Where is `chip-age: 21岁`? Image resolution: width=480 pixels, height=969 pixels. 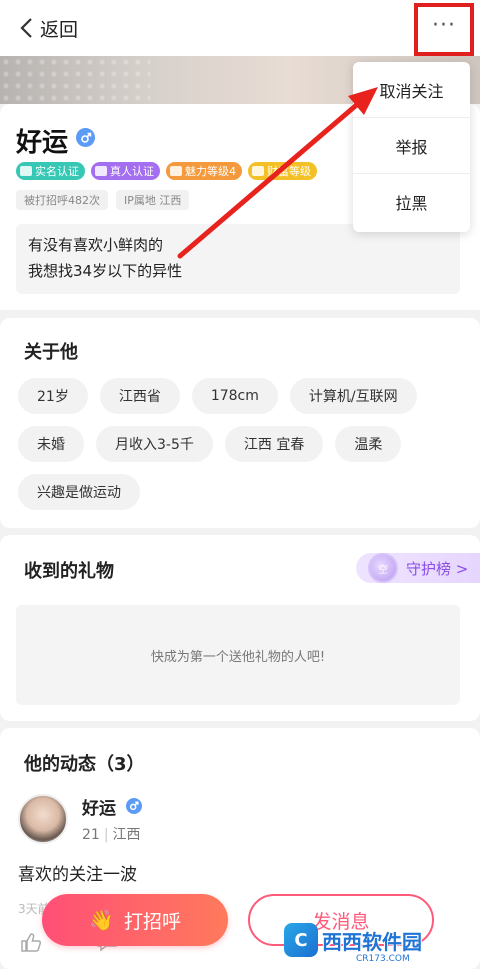
chip-age: 21岁 is located at coordinates (53, 396).